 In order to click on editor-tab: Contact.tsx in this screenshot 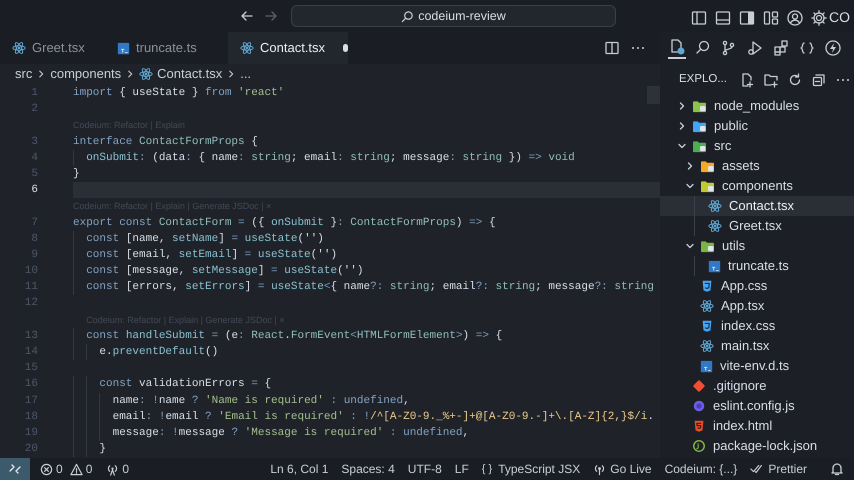, I will do `click(288, 48)`.